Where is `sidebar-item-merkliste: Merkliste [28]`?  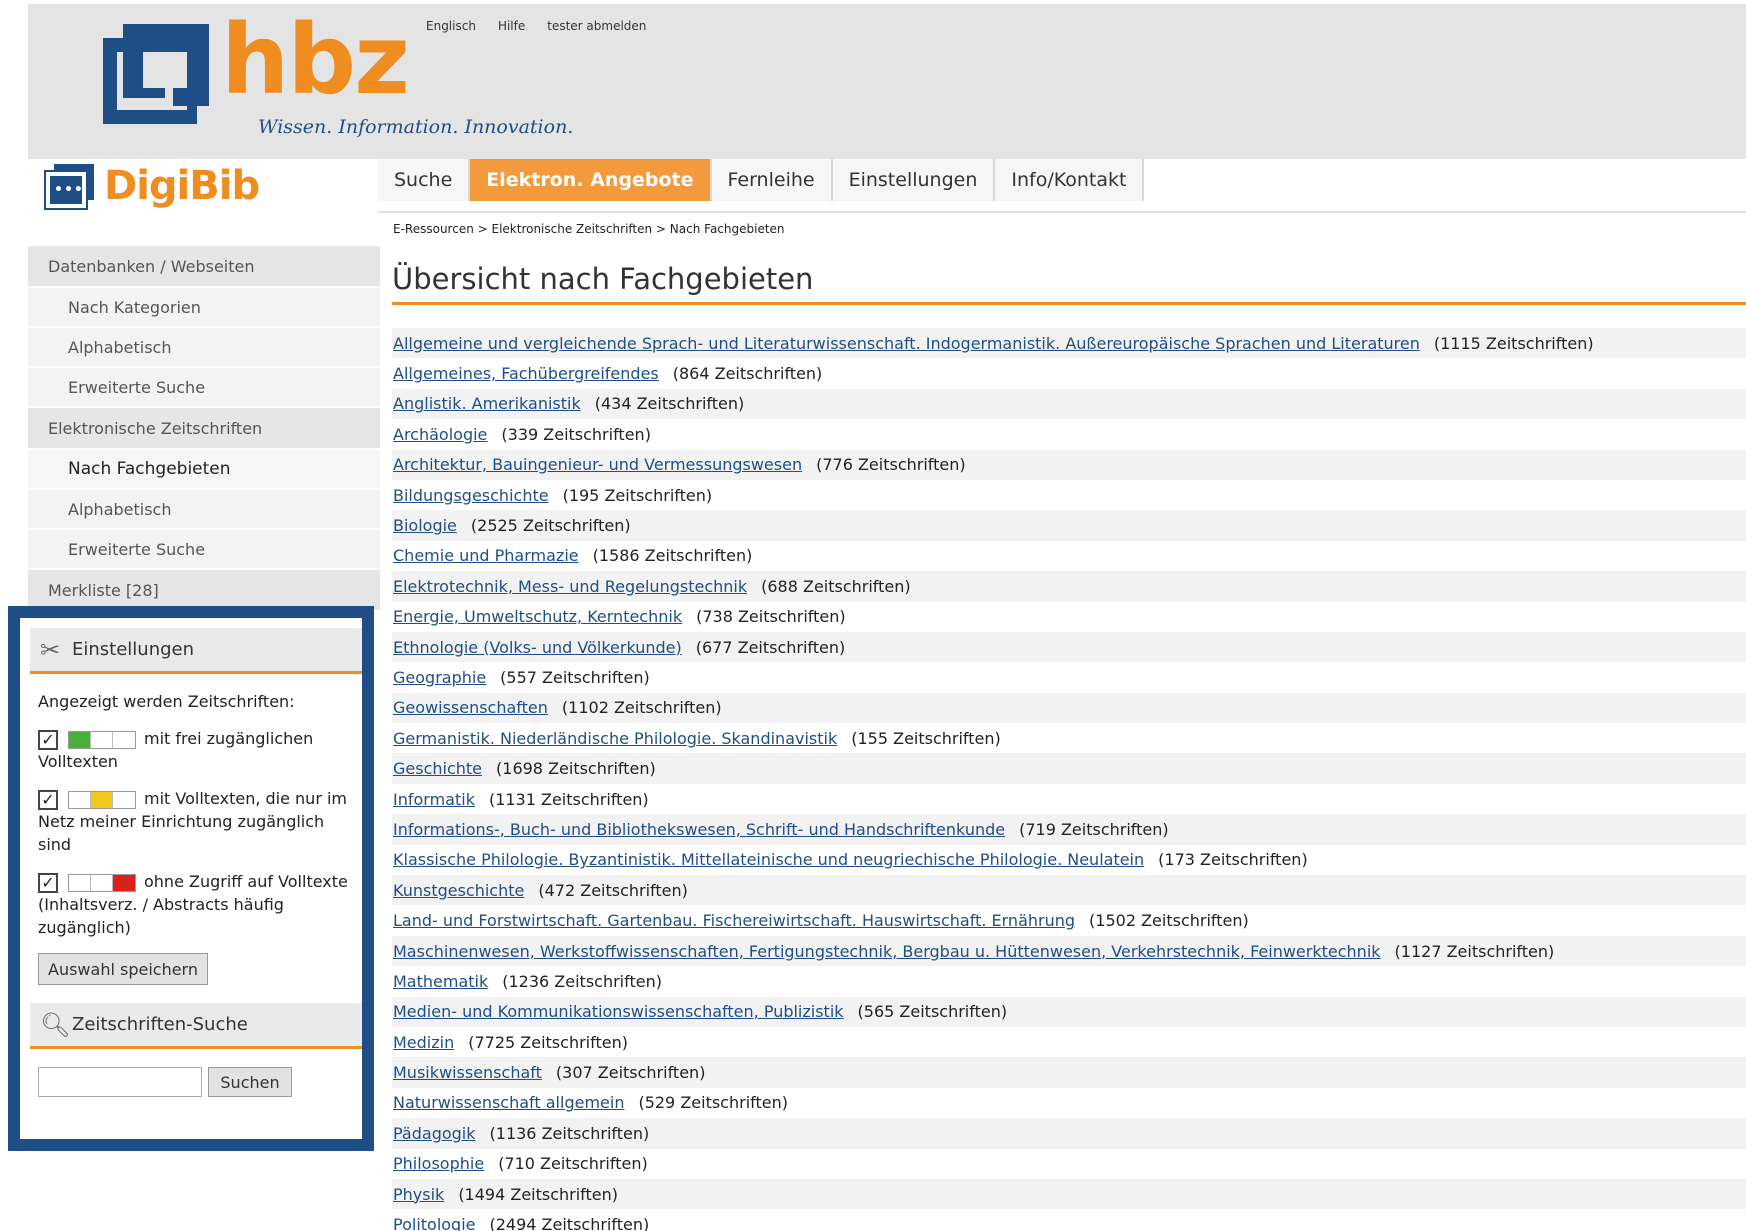 sidebar-item-merkliste: Merkliste [28] is located at coordinates (204, 590).